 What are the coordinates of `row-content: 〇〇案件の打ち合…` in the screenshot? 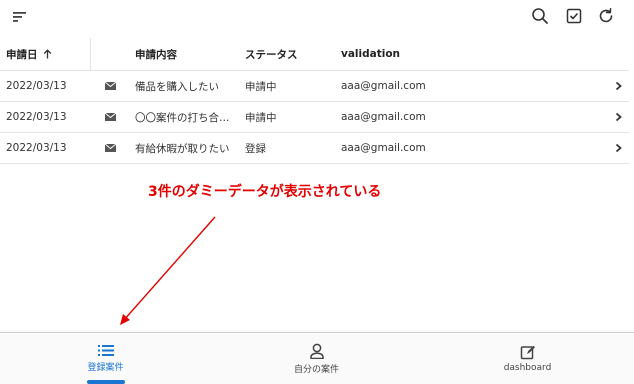 It's located at (182, 117).